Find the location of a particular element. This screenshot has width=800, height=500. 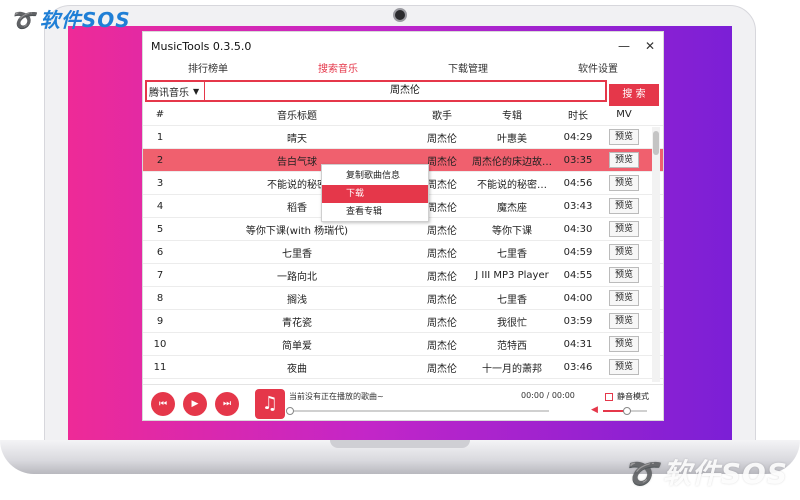

row-duration: 04:29 is located at coordinates (578, 137).